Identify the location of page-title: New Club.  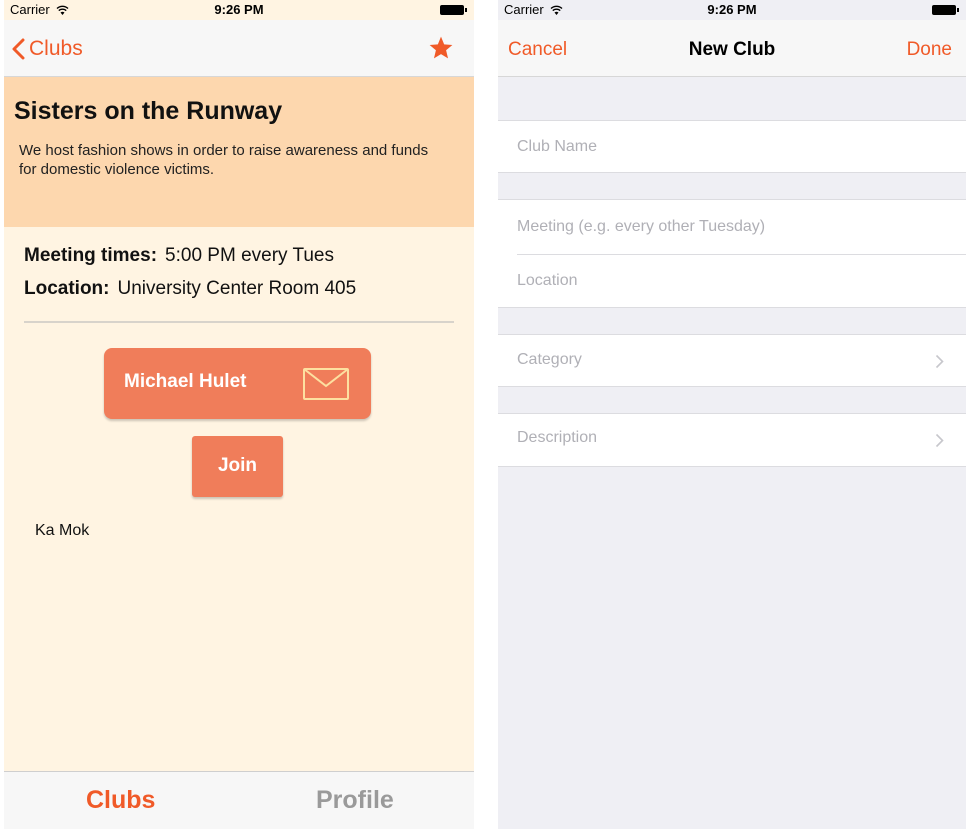
(732, 49).